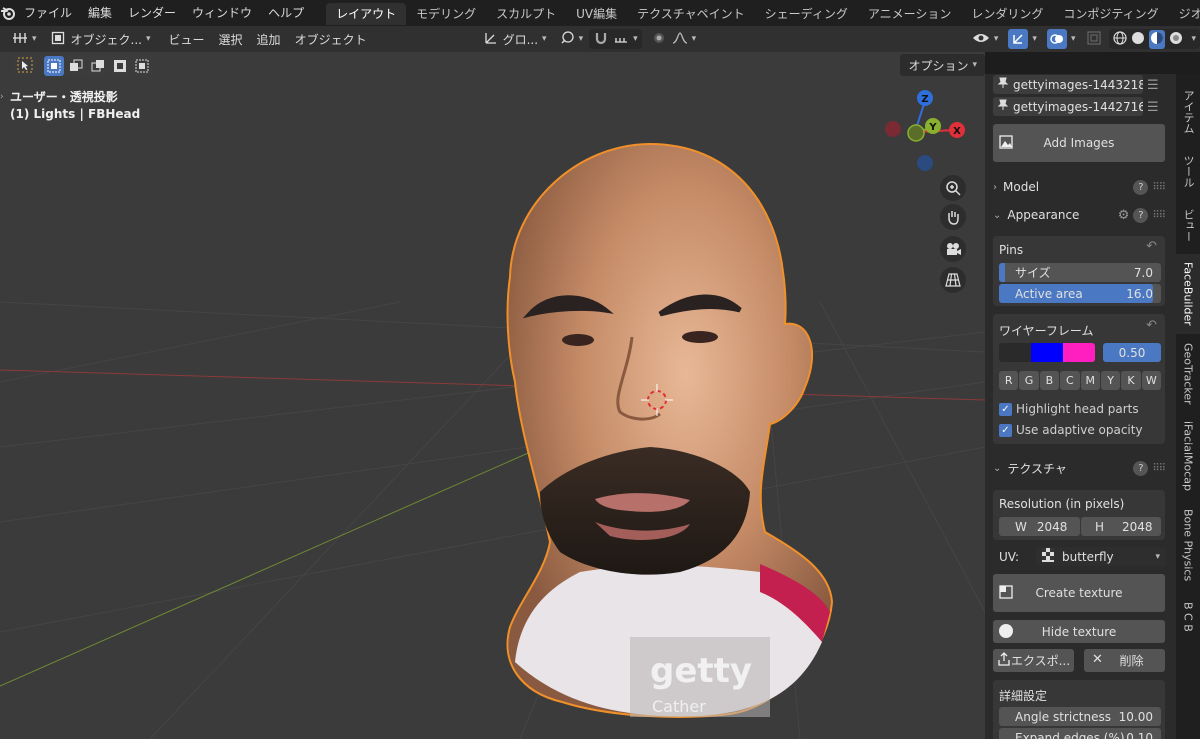 This screenshot has height=739, width=1200. Describe the element at coordinates (1039, 526) in the screenshot. I see `width-field: W 2048` at that location.